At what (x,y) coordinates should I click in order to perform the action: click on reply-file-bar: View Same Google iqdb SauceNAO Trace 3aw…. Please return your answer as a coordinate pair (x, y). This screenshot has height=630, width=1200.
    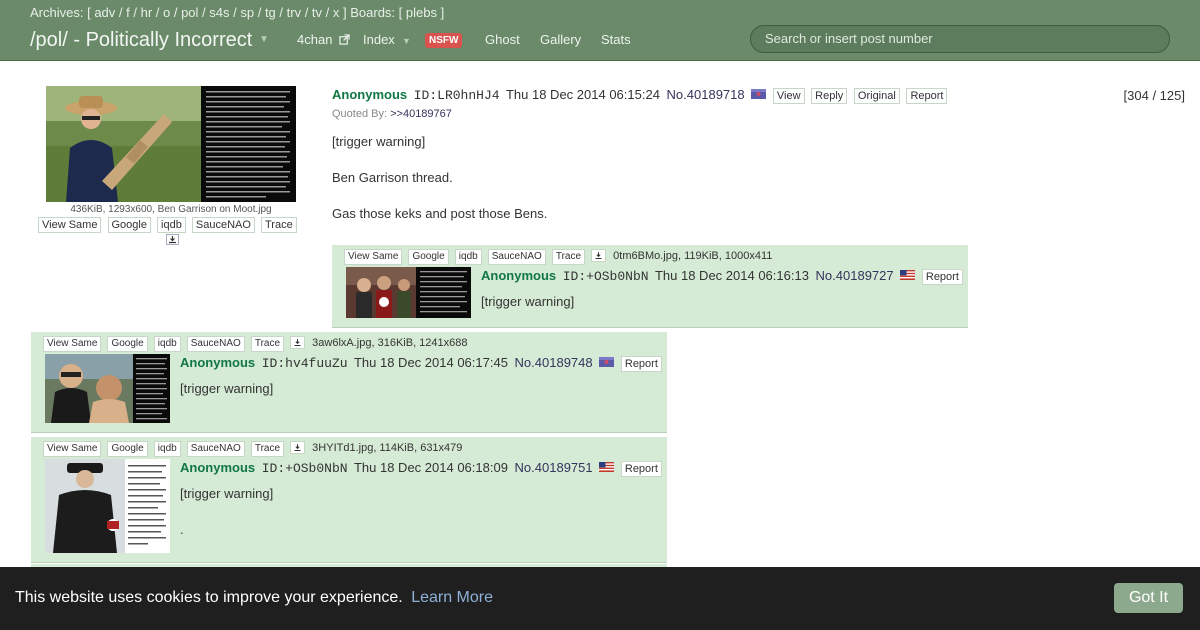
    Looking at the image, I should click on (255, 344).